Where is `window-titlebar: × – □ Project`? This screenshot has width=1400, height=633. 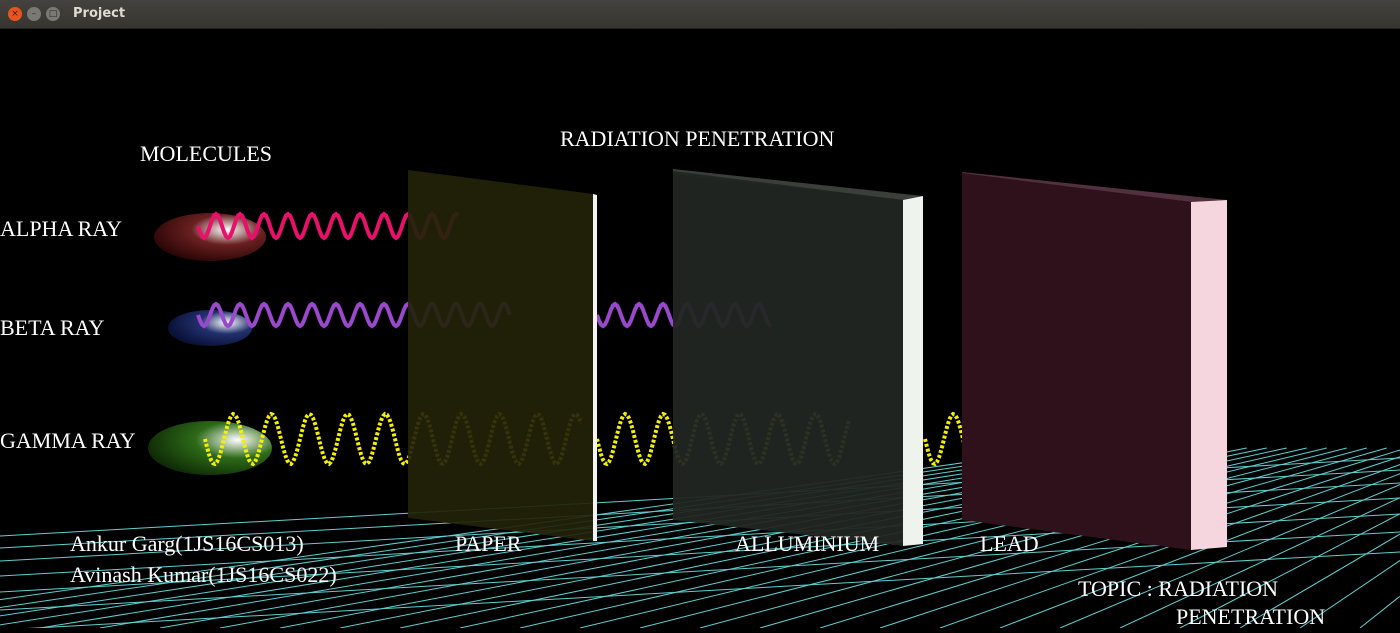
window-titlebar: × – □ Project is located at coordinates (700, 14).